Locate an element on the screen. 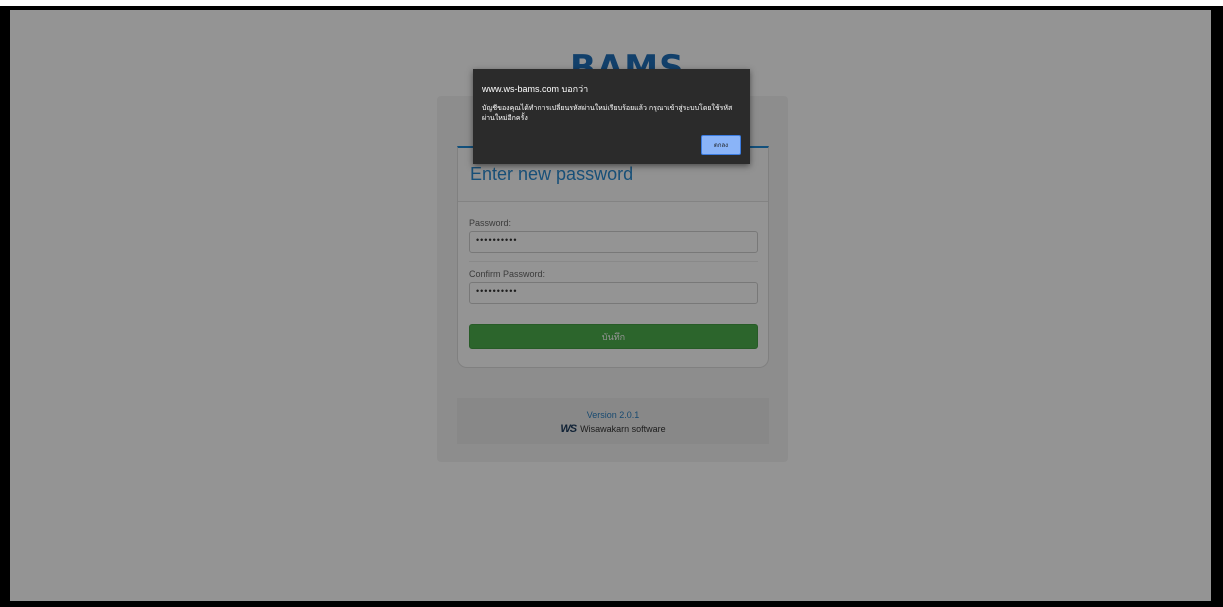  dialog-ok-button: ตกลง is located at coordinates (721, 145).